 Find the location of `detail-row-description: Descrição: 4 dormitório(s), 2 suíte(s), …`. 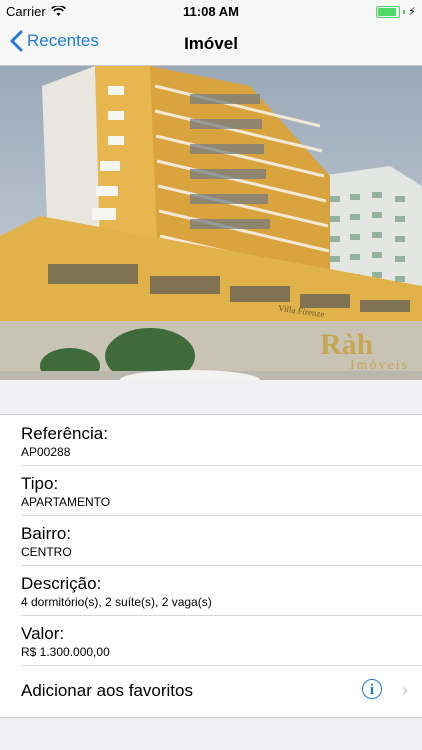

detail-row-description: Descrição: 4 dormitório(s), 2 suíte(s), … is located at coordinates (211, 590).